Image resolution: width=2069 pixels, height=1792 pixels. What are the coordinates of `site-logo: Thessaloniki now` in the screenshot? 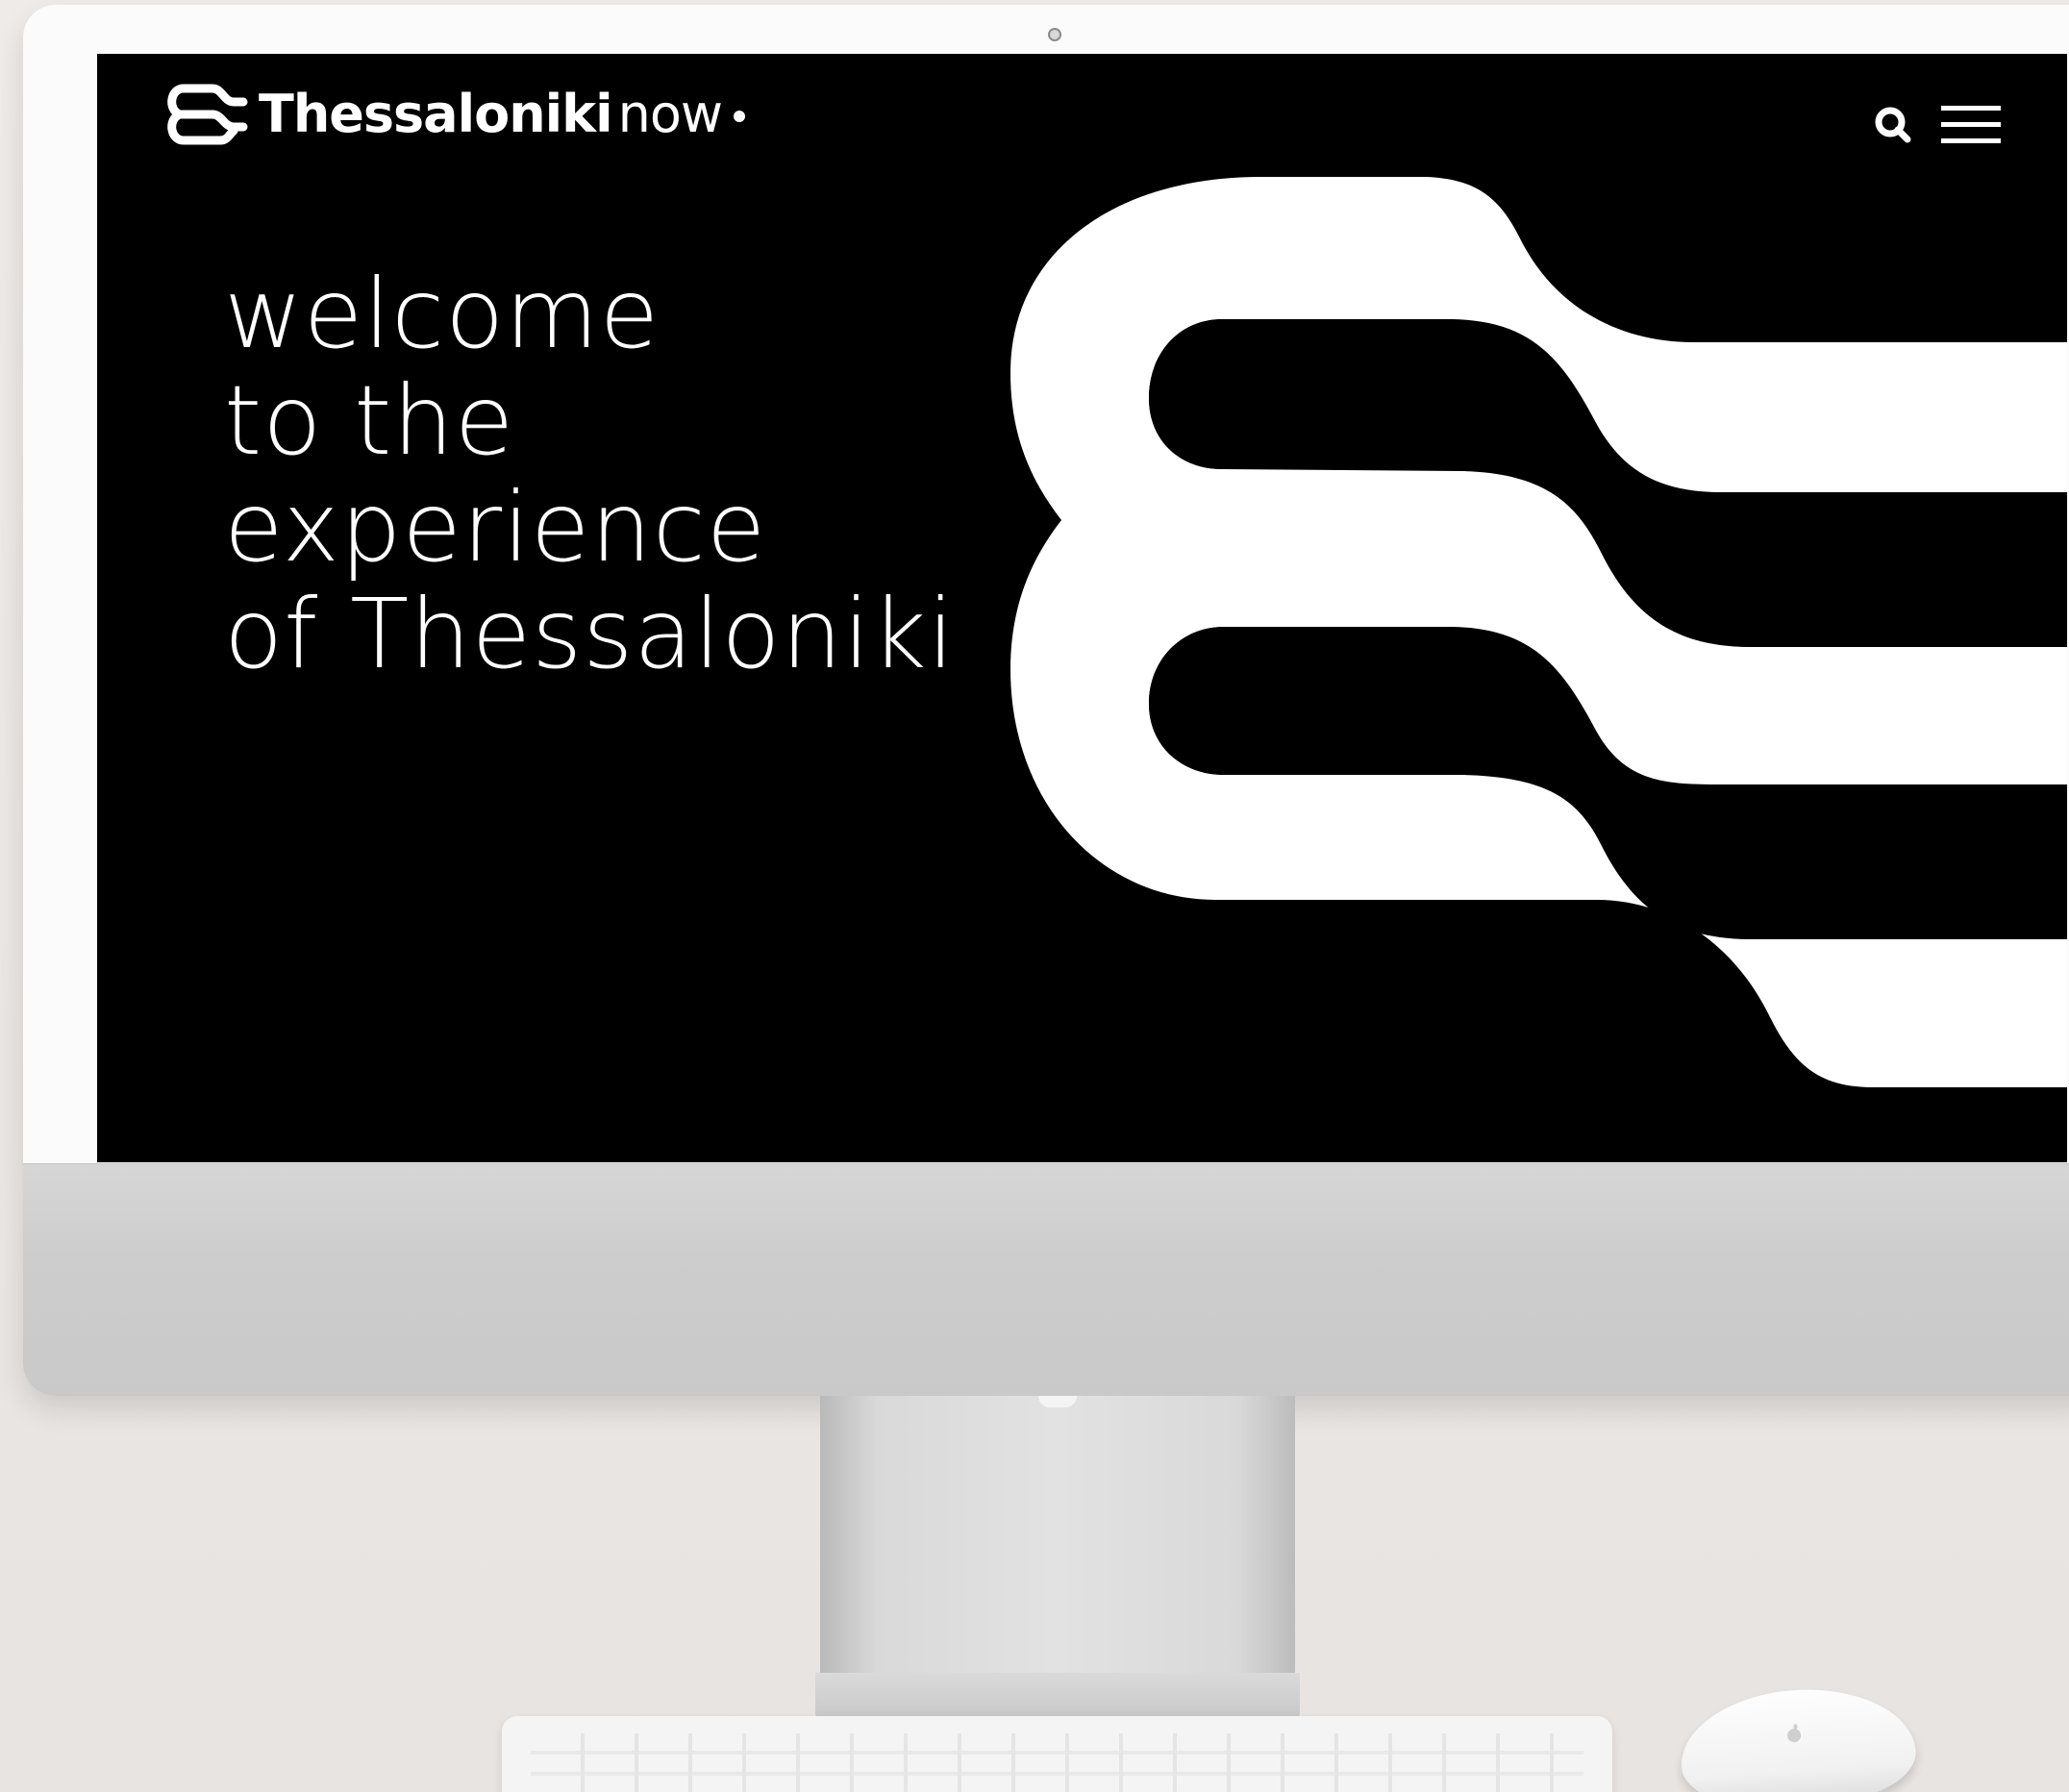 It's located at (454, 114).